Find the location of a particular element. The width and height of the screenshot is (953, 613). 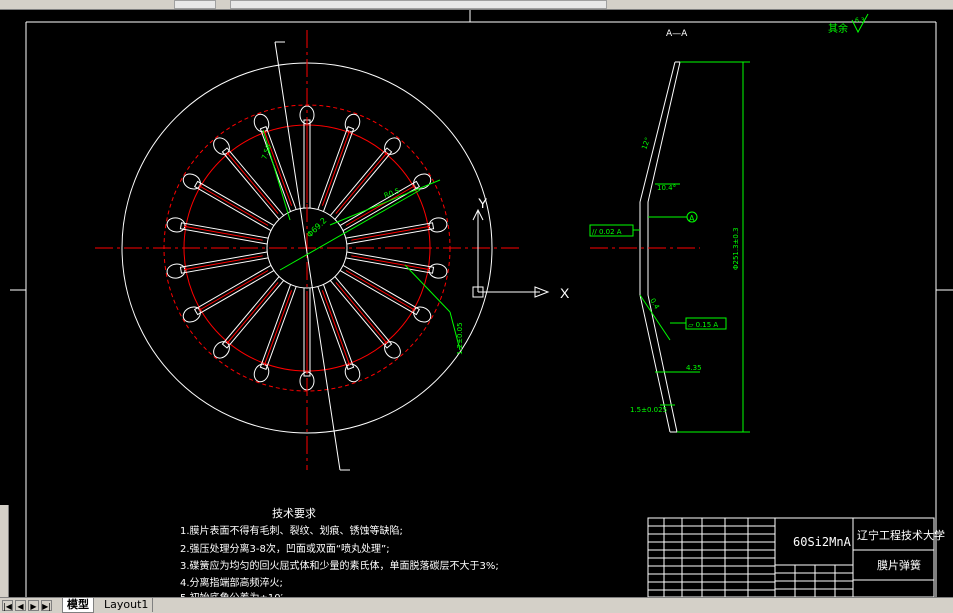

dim-thickness: 4.35 is located at coordinates (694, 368).